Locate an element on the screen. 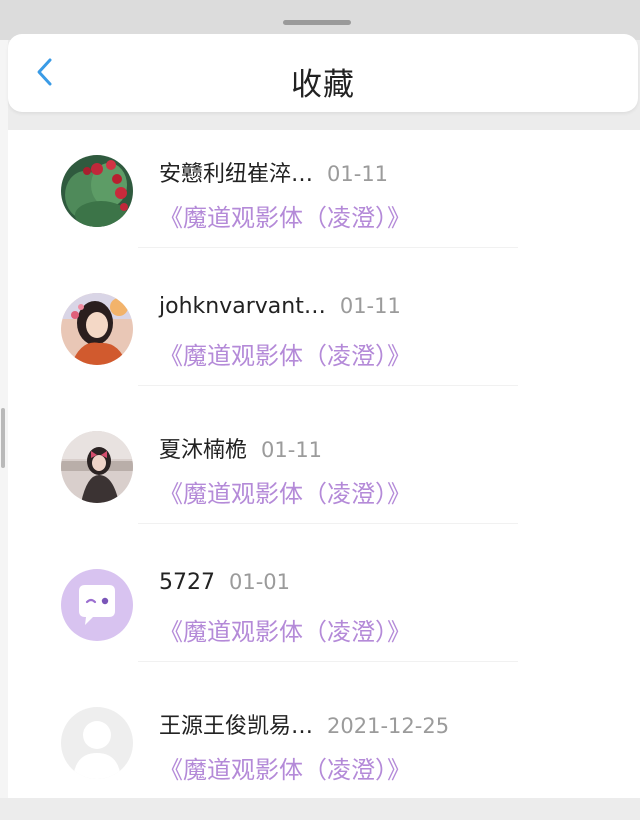 The image size is (640, 820). page-title: 收藏 is located at coordinates (323, 85).